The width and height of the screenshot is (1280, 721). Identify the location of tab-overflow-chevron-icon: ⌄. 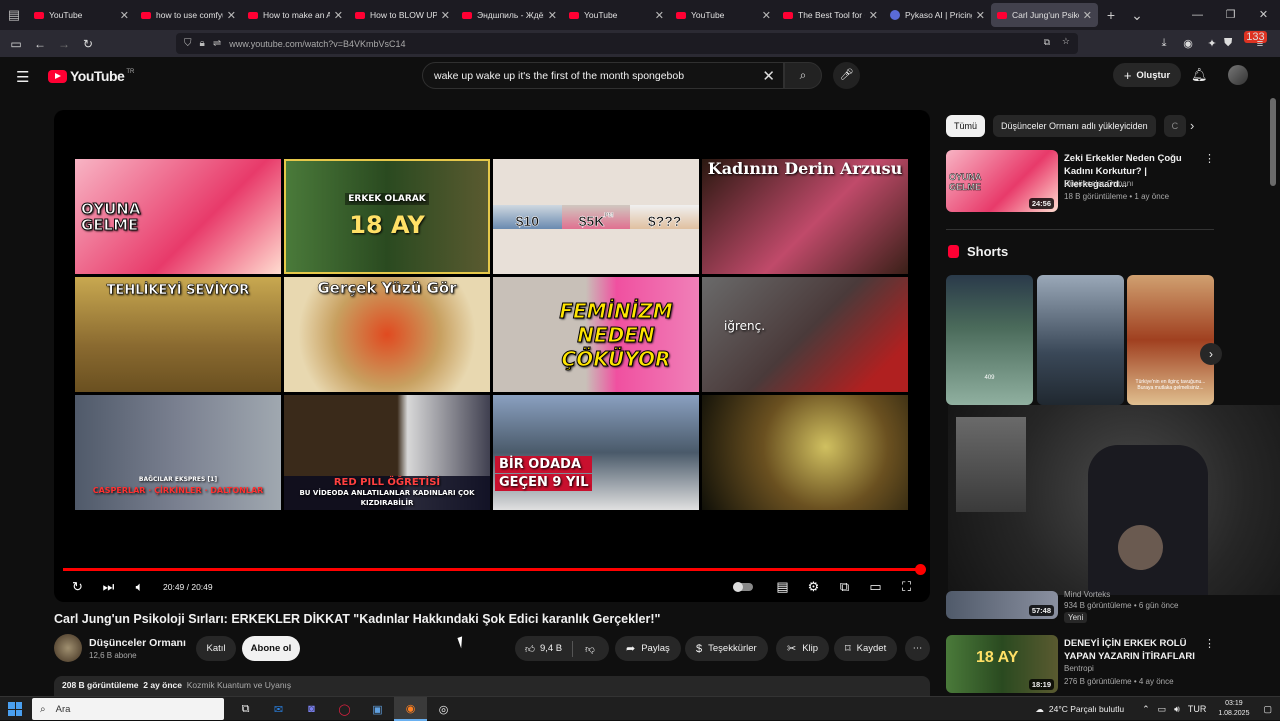
(1137, 15).